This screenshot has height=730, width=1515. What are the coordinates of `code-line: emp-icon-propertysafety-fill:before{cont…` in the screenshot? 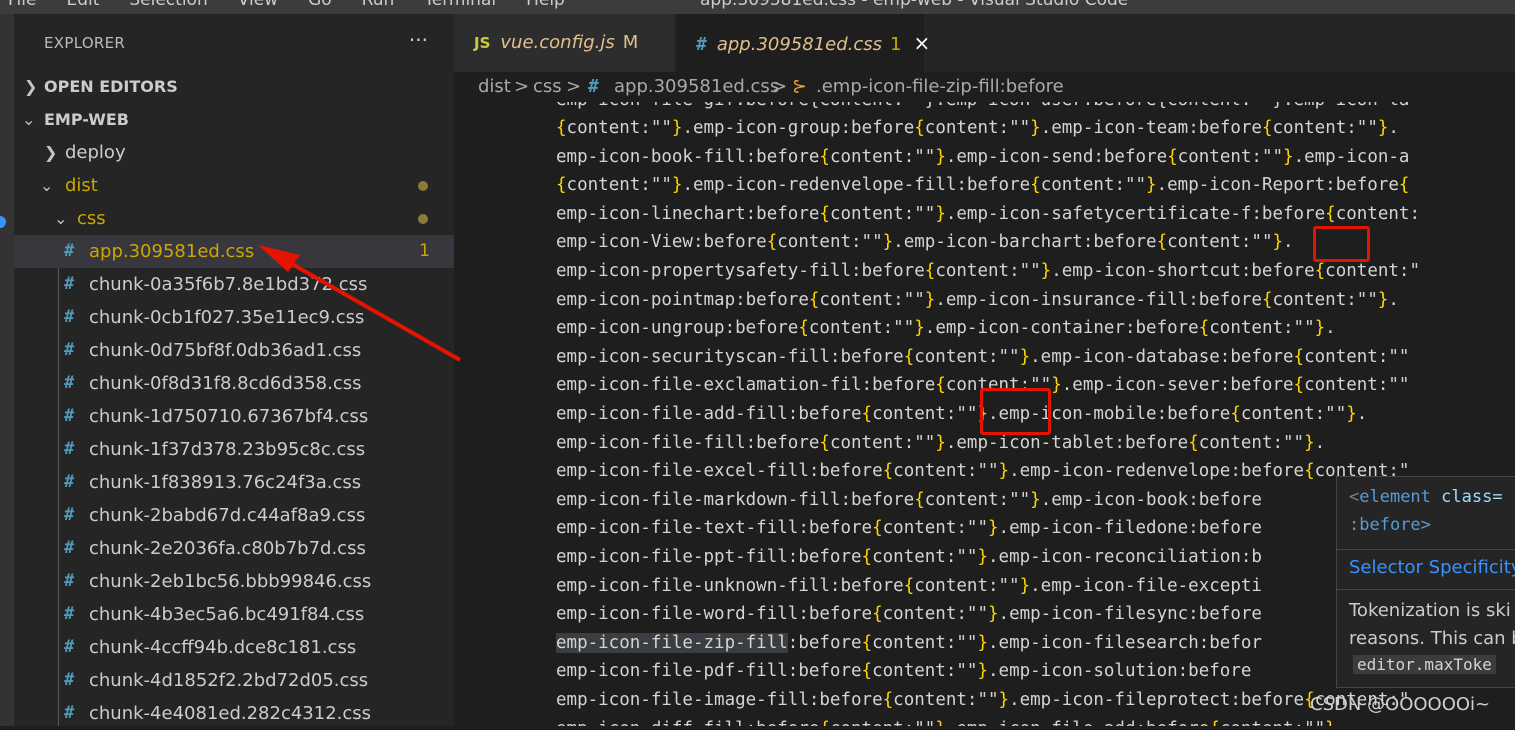 It's located at (988, 271).